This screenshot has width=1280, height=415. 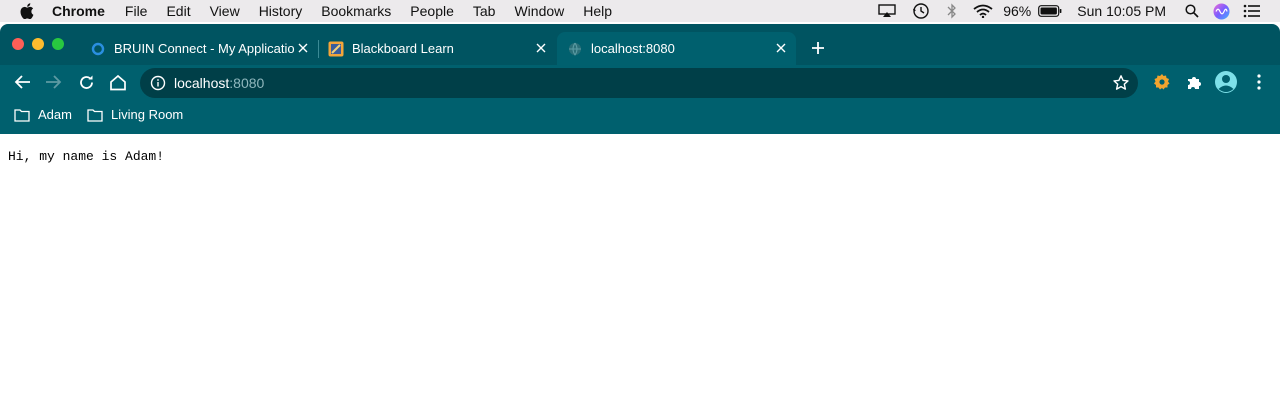 I want to click on forward-button, so click(x=54, y=82).